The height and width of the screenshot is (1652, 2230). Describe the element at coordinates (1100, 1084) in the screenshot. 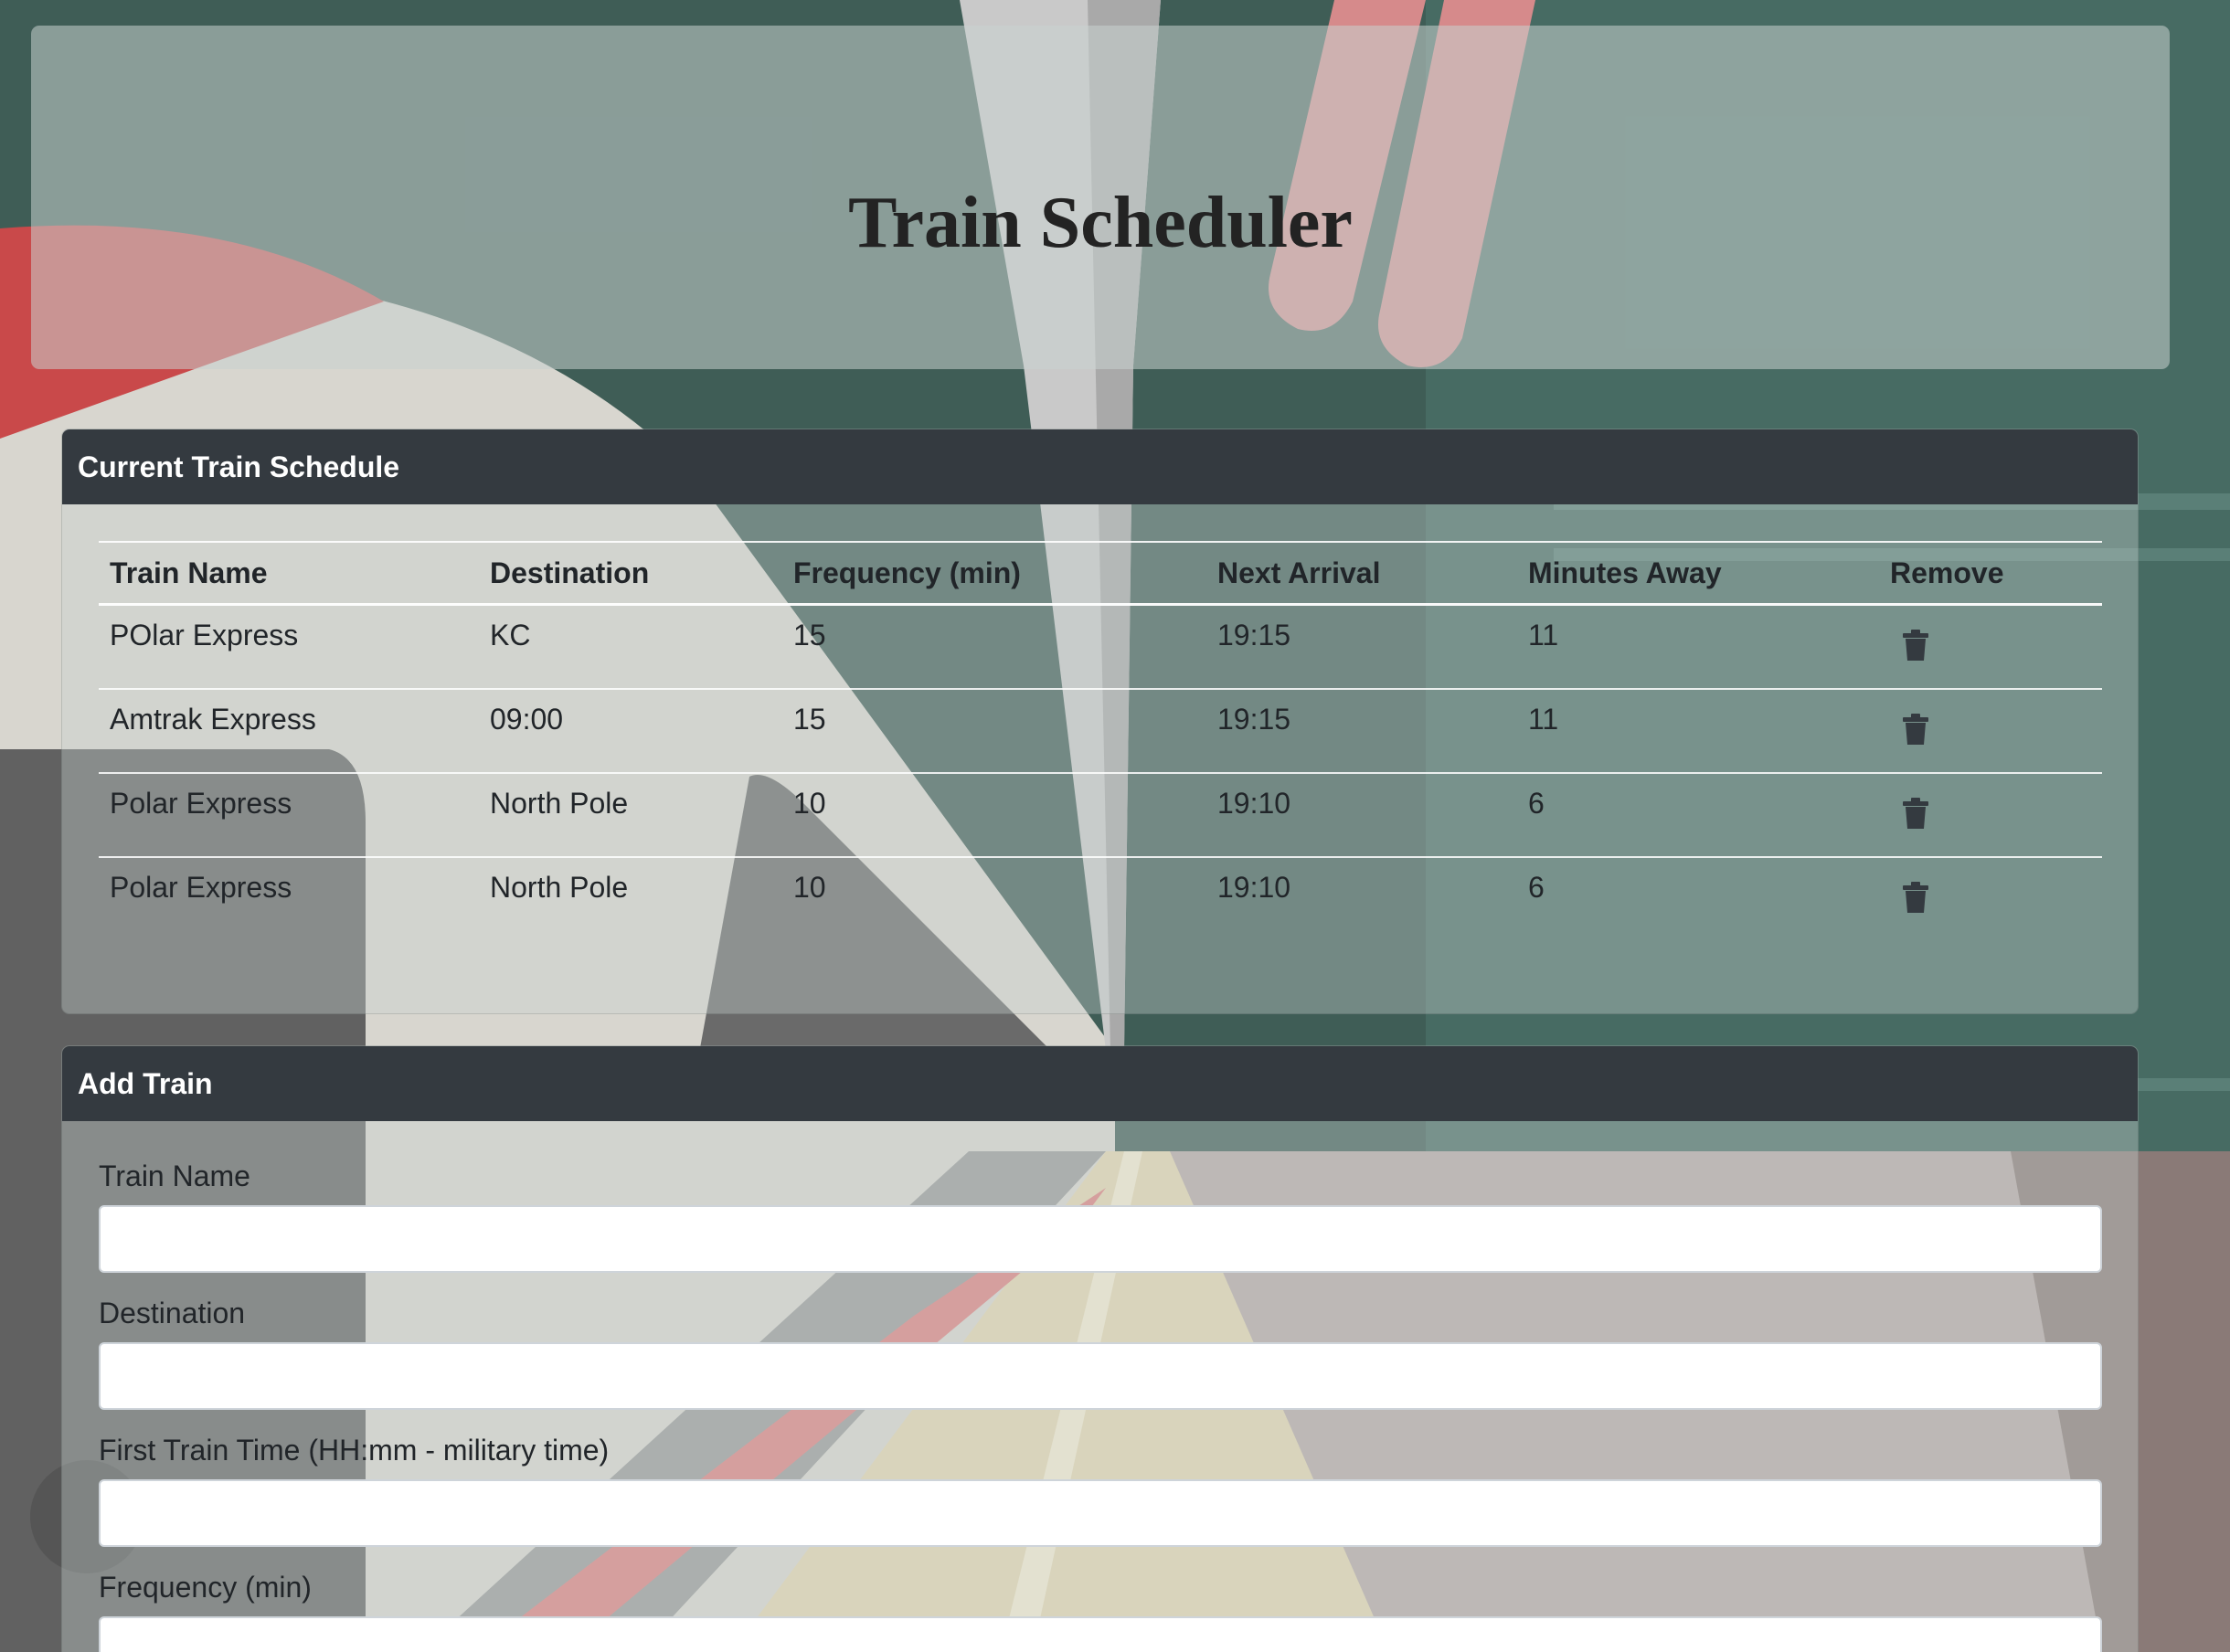

I see `add-train-card-header: Add Train` at that location.